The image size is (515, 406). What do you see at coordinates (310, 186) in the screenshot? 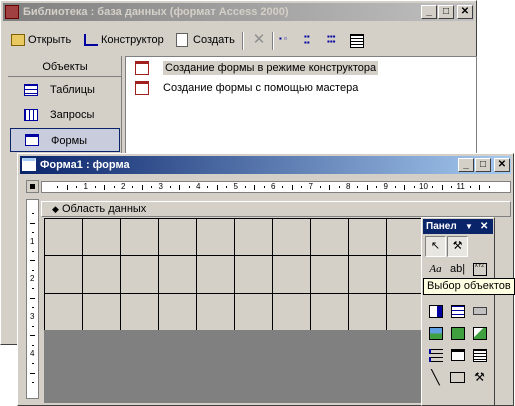
I see `ruler-number: 7` at bounding box center [310, 186].